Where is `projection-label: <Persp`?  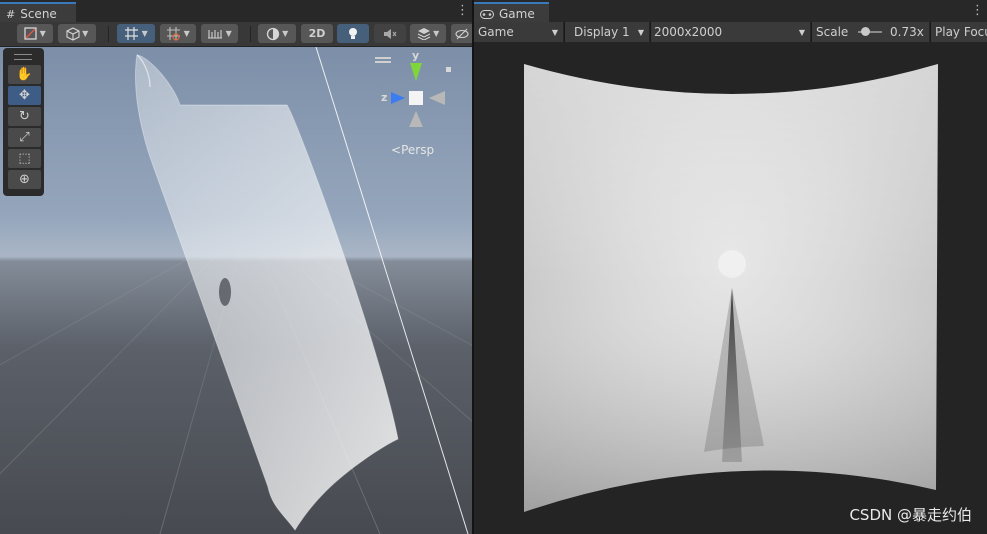 projection-label: <Persp is located at coordinates (412, 150).